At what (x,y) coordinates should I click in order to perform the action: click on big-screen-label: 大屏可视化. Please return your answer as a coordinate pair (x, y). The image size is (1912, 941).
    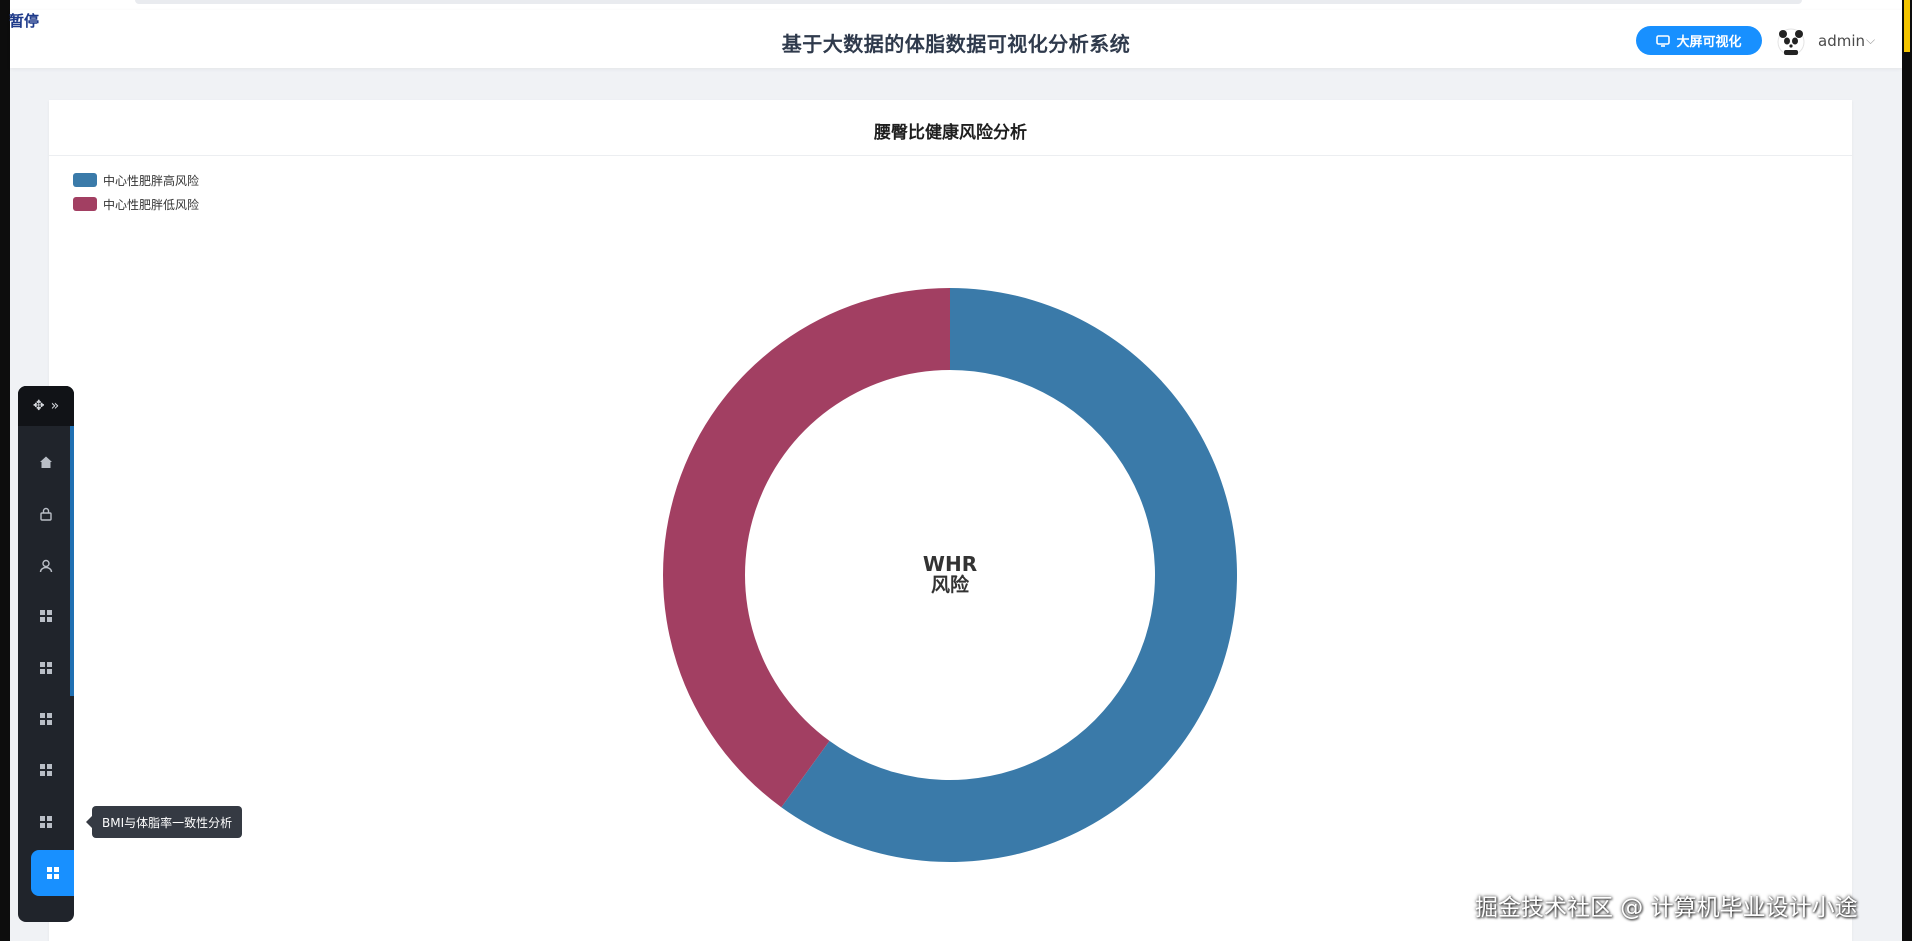
    Looking at the image, I should click on (1709, 42).